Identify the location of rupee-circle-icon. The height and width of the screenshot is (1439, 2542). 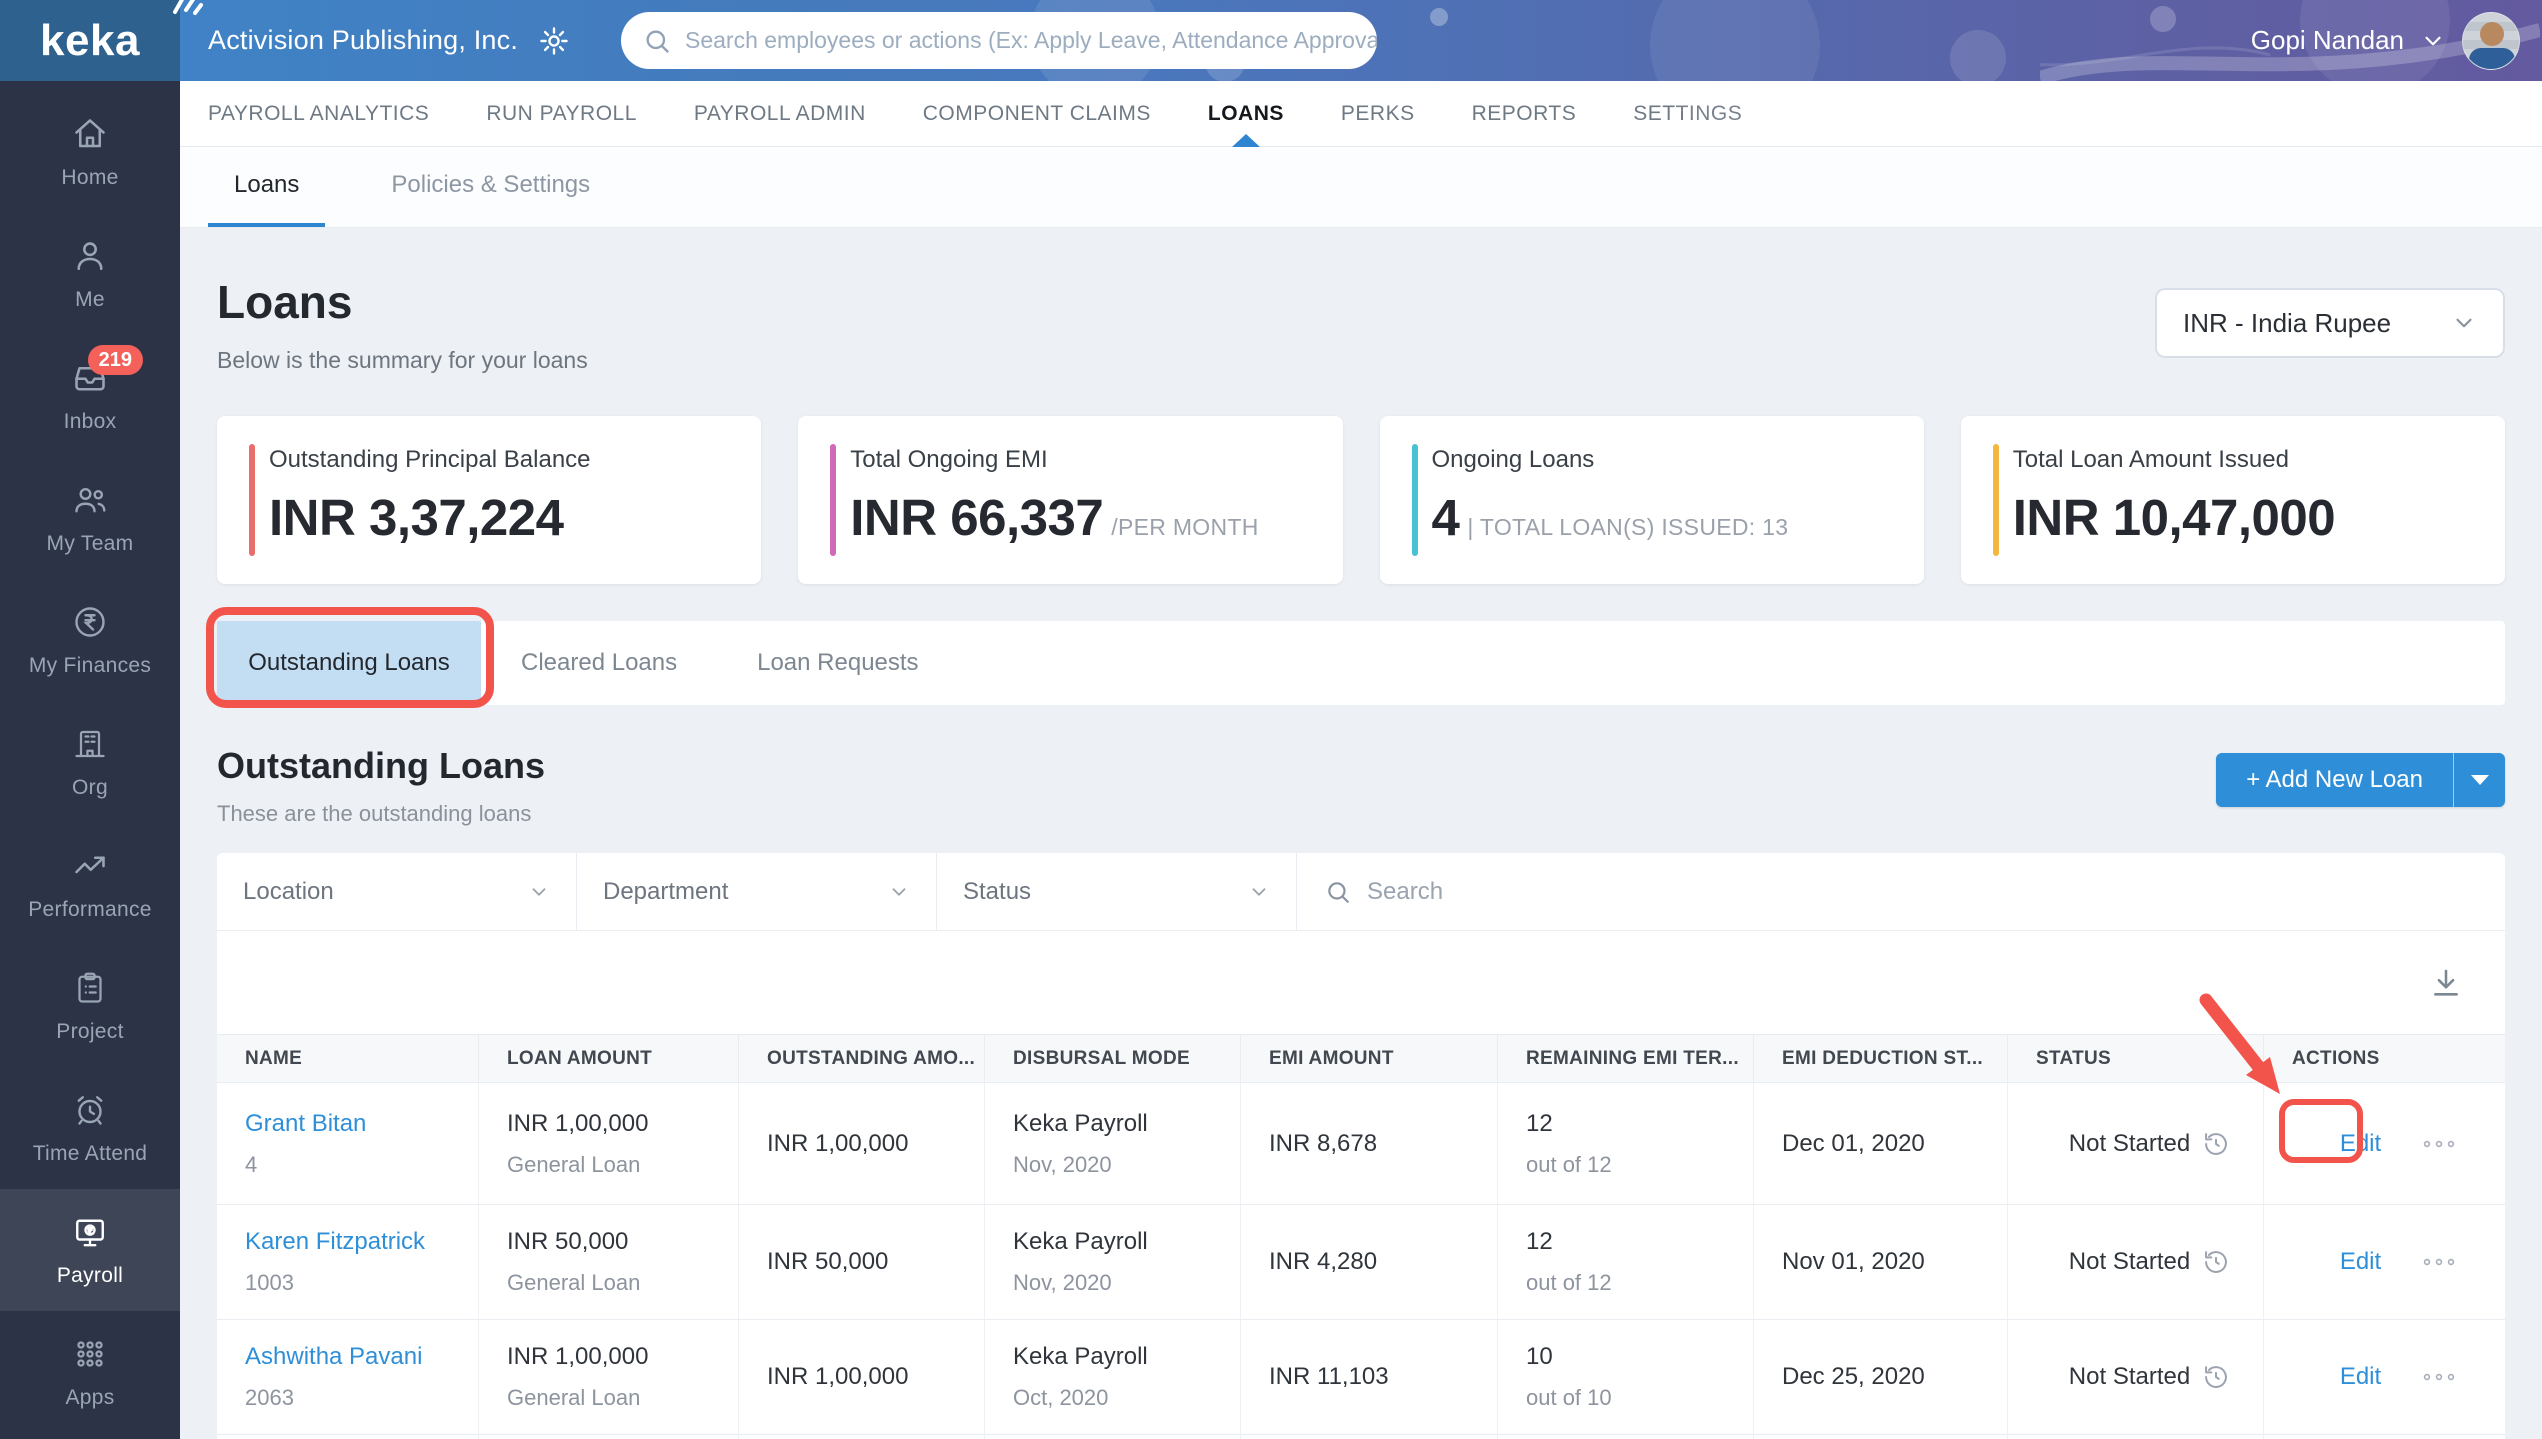
(90, 622).